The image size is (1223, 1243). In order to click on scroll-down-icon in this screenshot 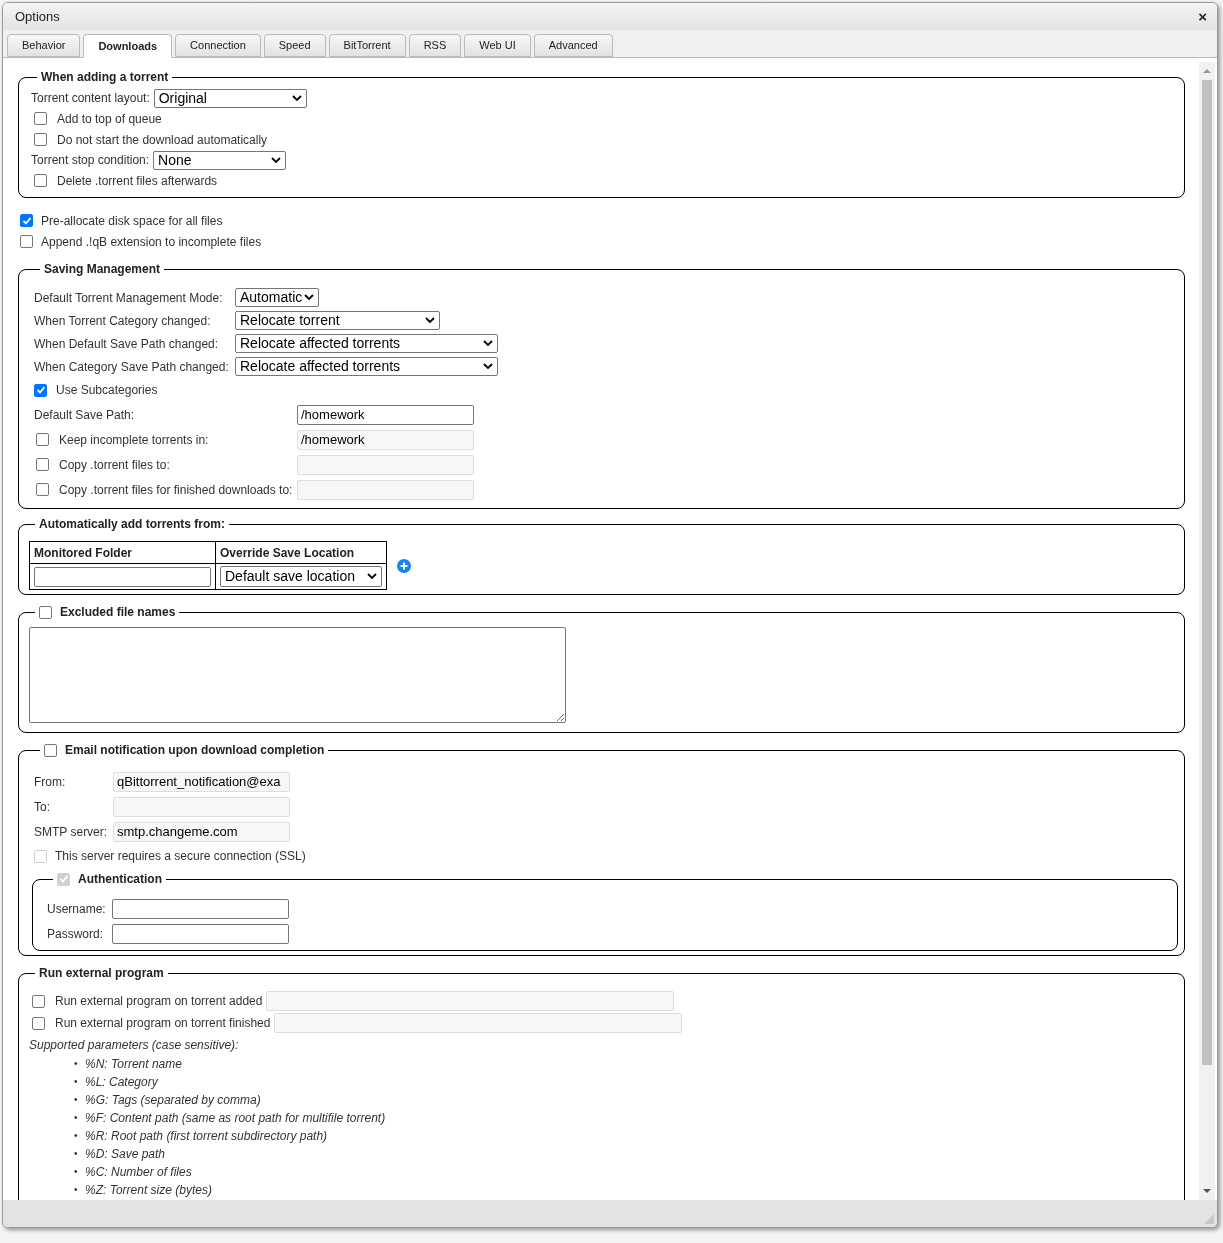, I will do `click(1207, 1191)`.